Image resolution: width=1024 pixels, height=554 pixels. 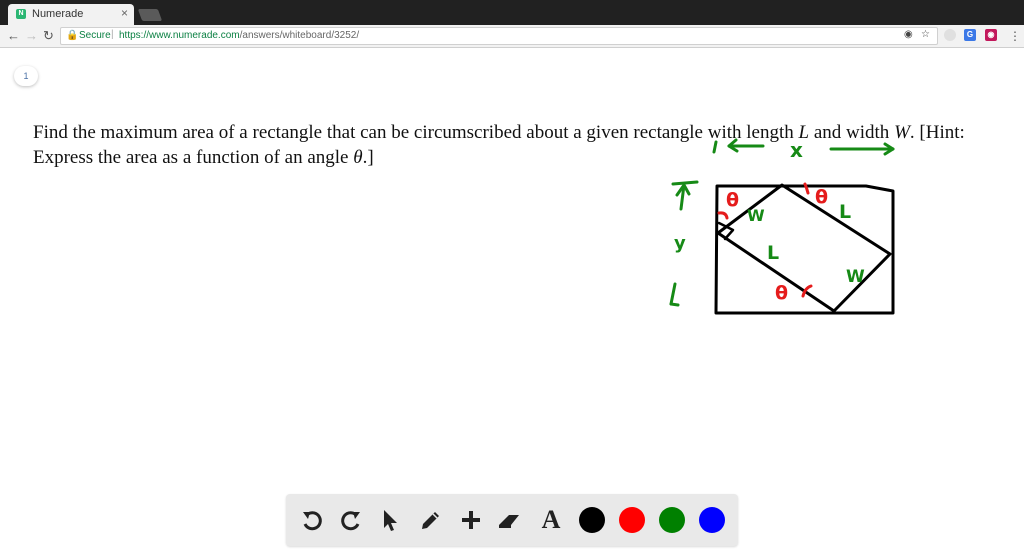 I want to click on pencil-icon, so click(x=431, y=520).